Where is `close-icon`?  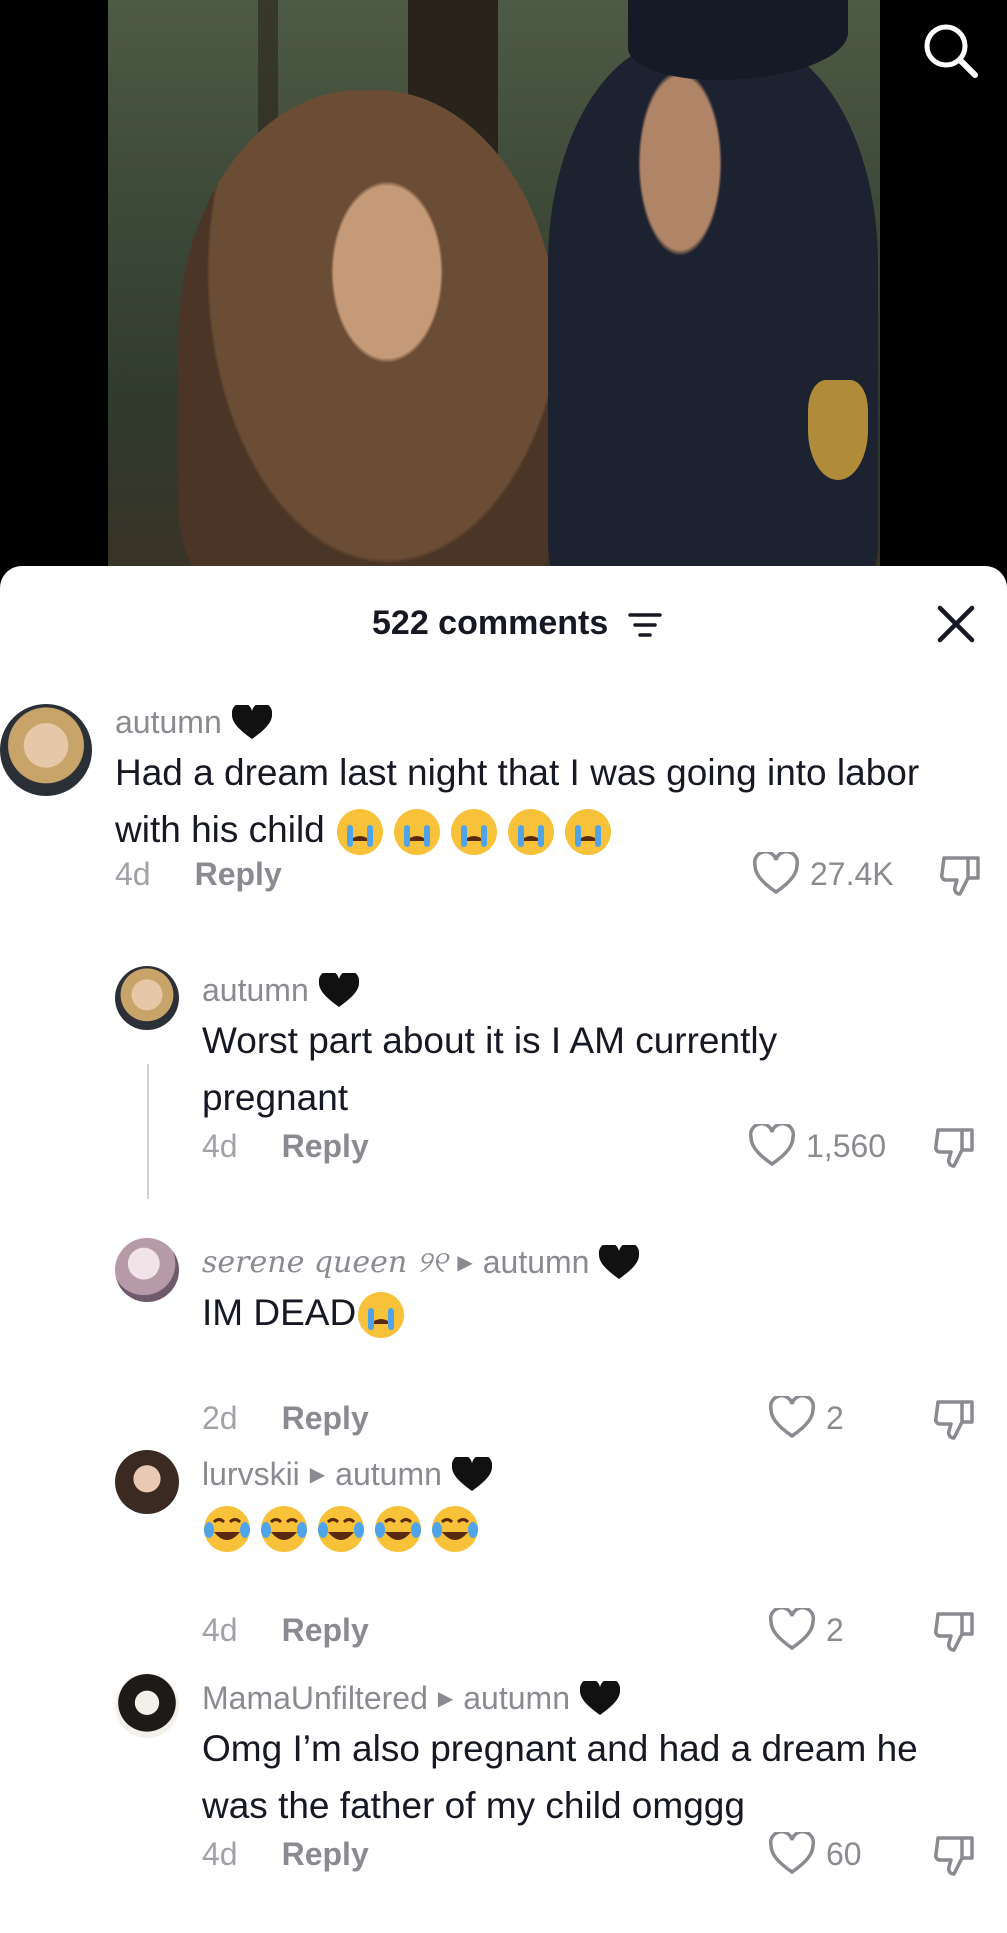
close-icon is located at coordinates (956, 624).